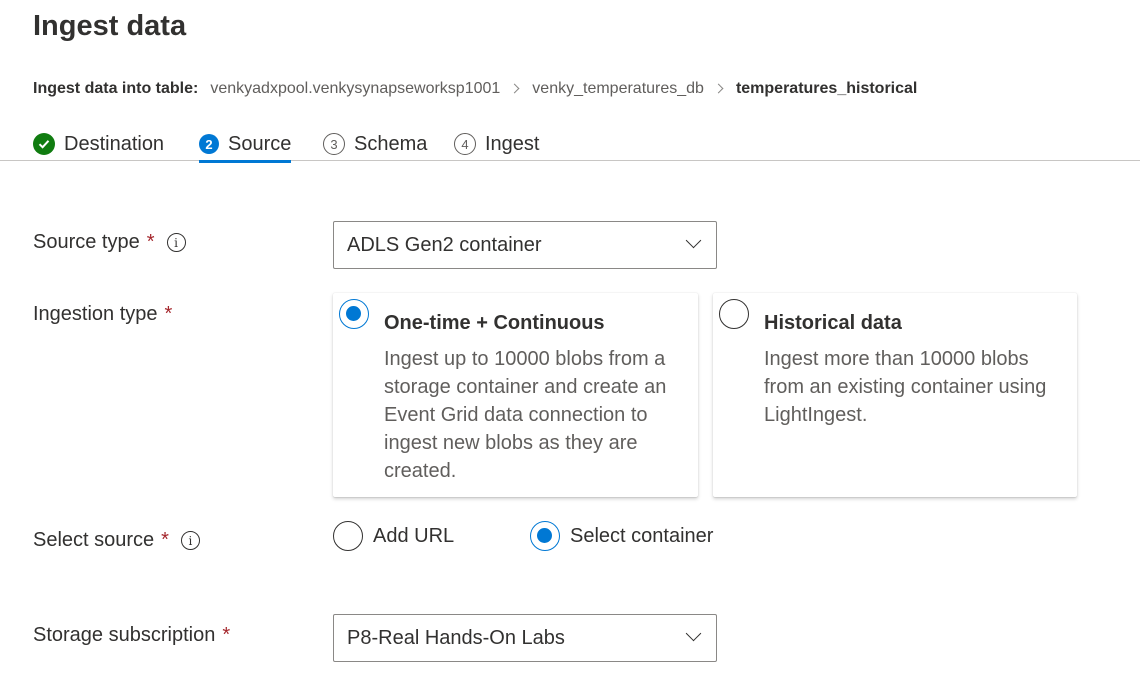 This screenshot has height=688, width=1140. I want to click on radio-unselected, so click(734, 314).